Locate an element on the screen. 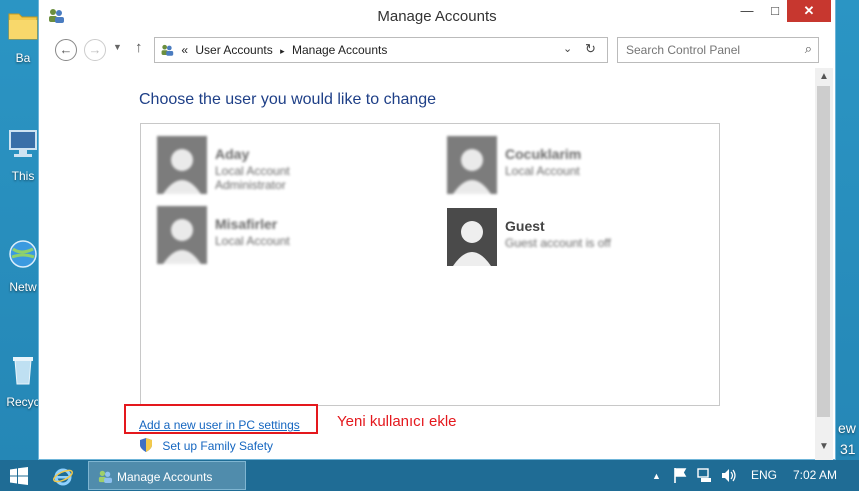 Image resolution: width=859 pixels, height=491 pixels. show-hidden-icons-button: ▲ is located at coordinates (656, 476).